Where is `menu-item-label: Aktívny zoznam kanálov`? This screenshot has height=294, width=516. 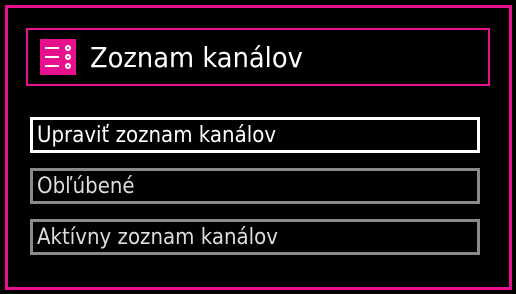
menu-item-label: Aktívny zoznam kanálov is located at coordinates (157, 237).